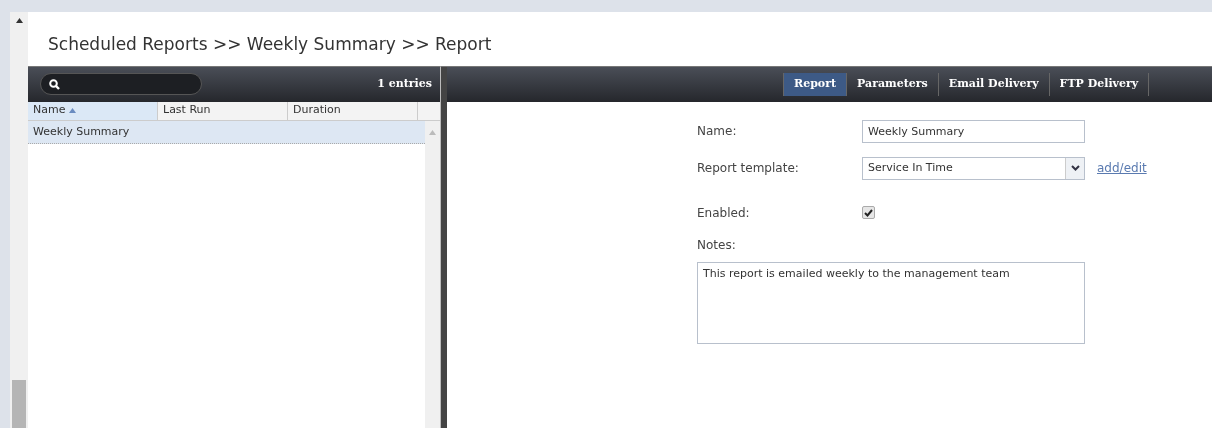 This screenshot has width=1212, height=428. Describe the element at coordinates (748, 168) in the screenshot. I see `field-label: Report template:` at that location.